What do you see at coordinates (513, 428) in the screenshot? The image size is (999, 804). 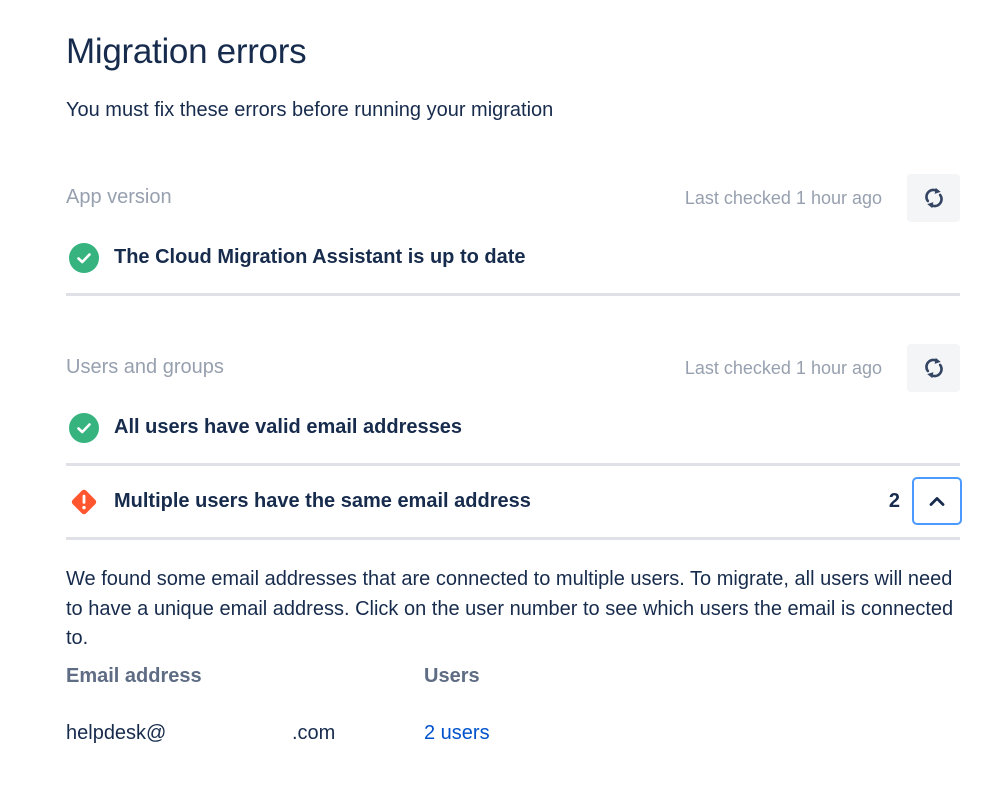 I see `check-row-valid-emails: All users have valid email addresses` at bounding box center [513, 428].